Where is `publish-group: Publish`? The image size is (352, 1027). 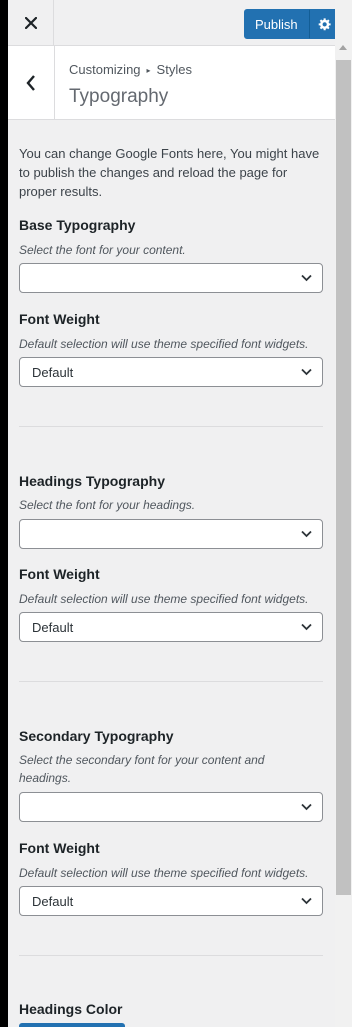
publish-group: Publish is located at coordinates (289, 24).